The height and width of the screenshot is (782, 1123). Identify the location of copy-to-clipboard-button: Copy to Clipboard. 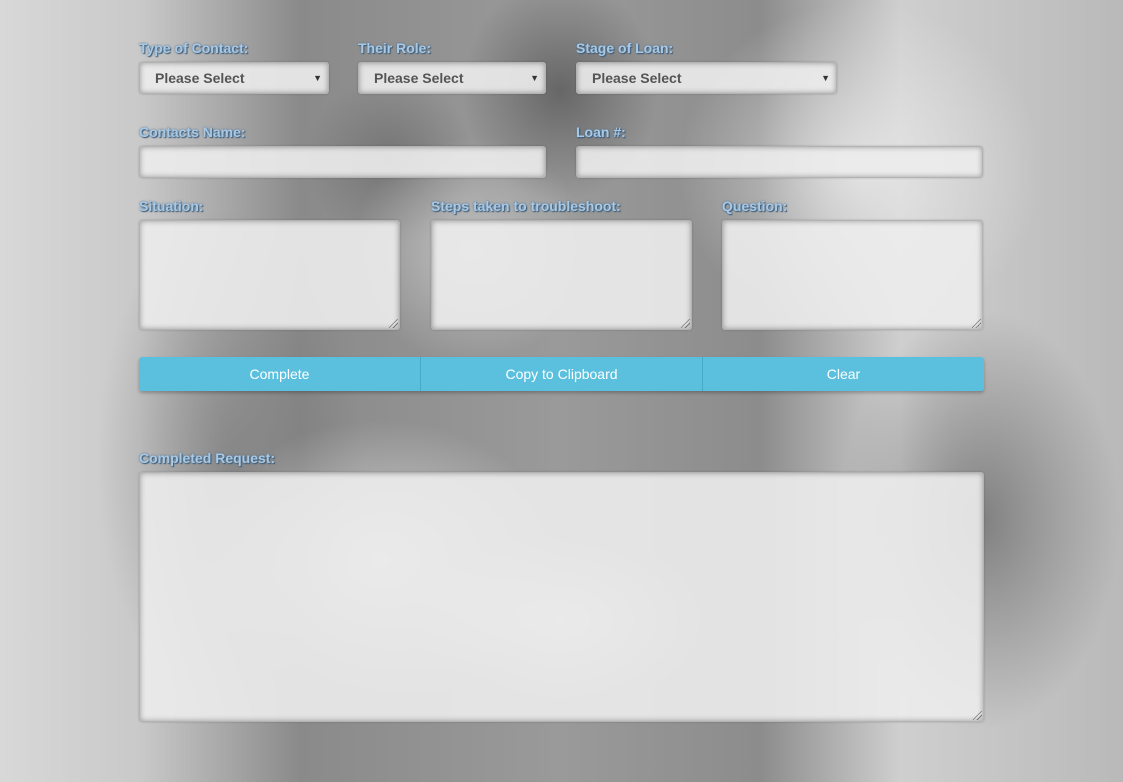
(562, 374).